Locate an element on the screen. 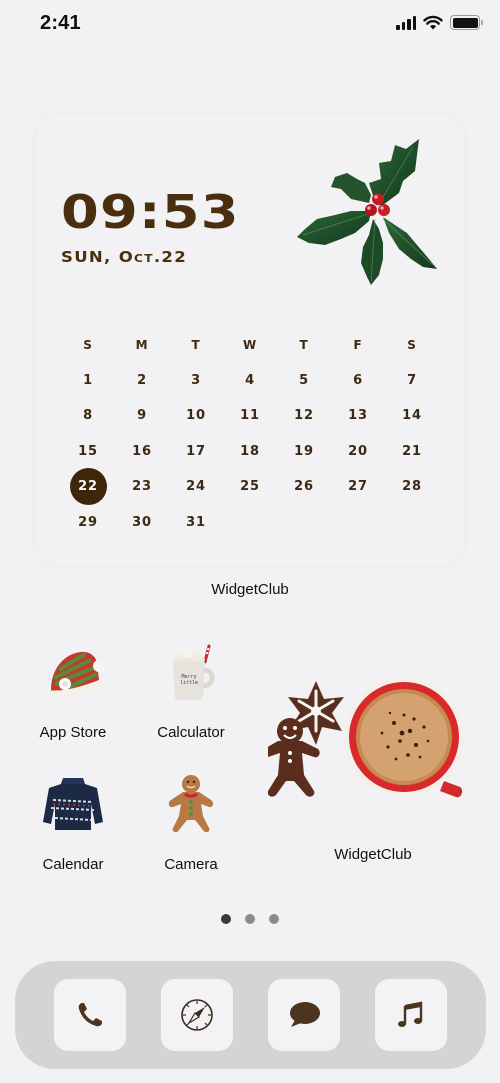 The height and width of the screenshot is (1083, 500). calendar-day: 28 is located at coordinates (412, 486).